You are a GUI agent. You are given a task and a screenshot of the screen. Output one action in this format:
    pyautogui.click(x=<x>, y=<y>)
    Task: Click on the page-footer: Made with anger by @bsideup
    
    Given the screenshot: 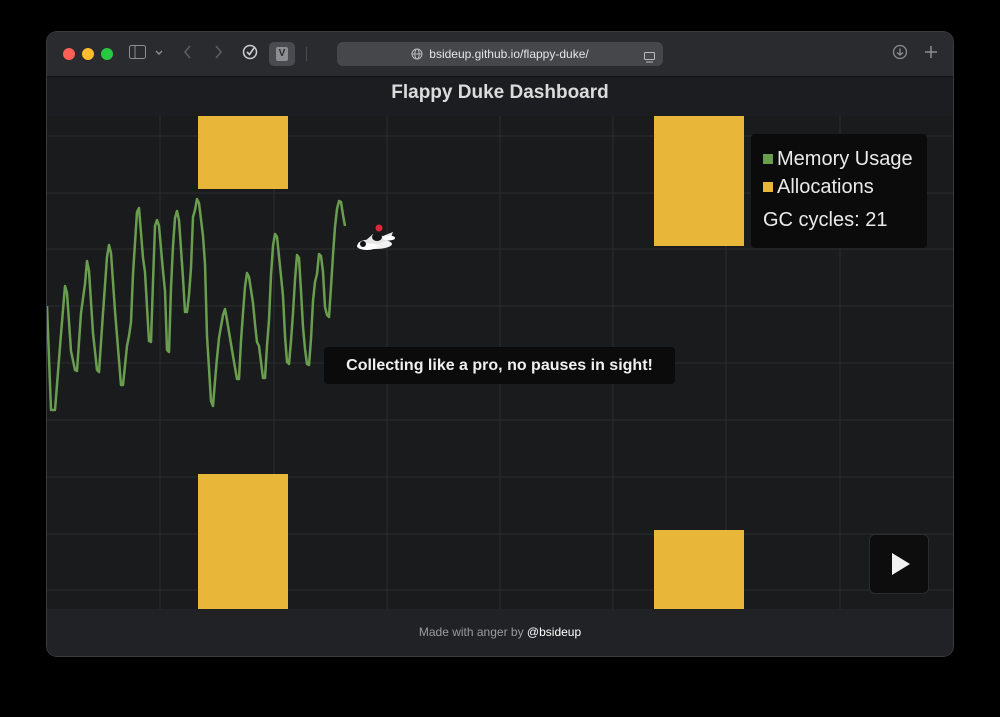 What is the action you would take?
    pyautogui.click(x=500, y=632)
    